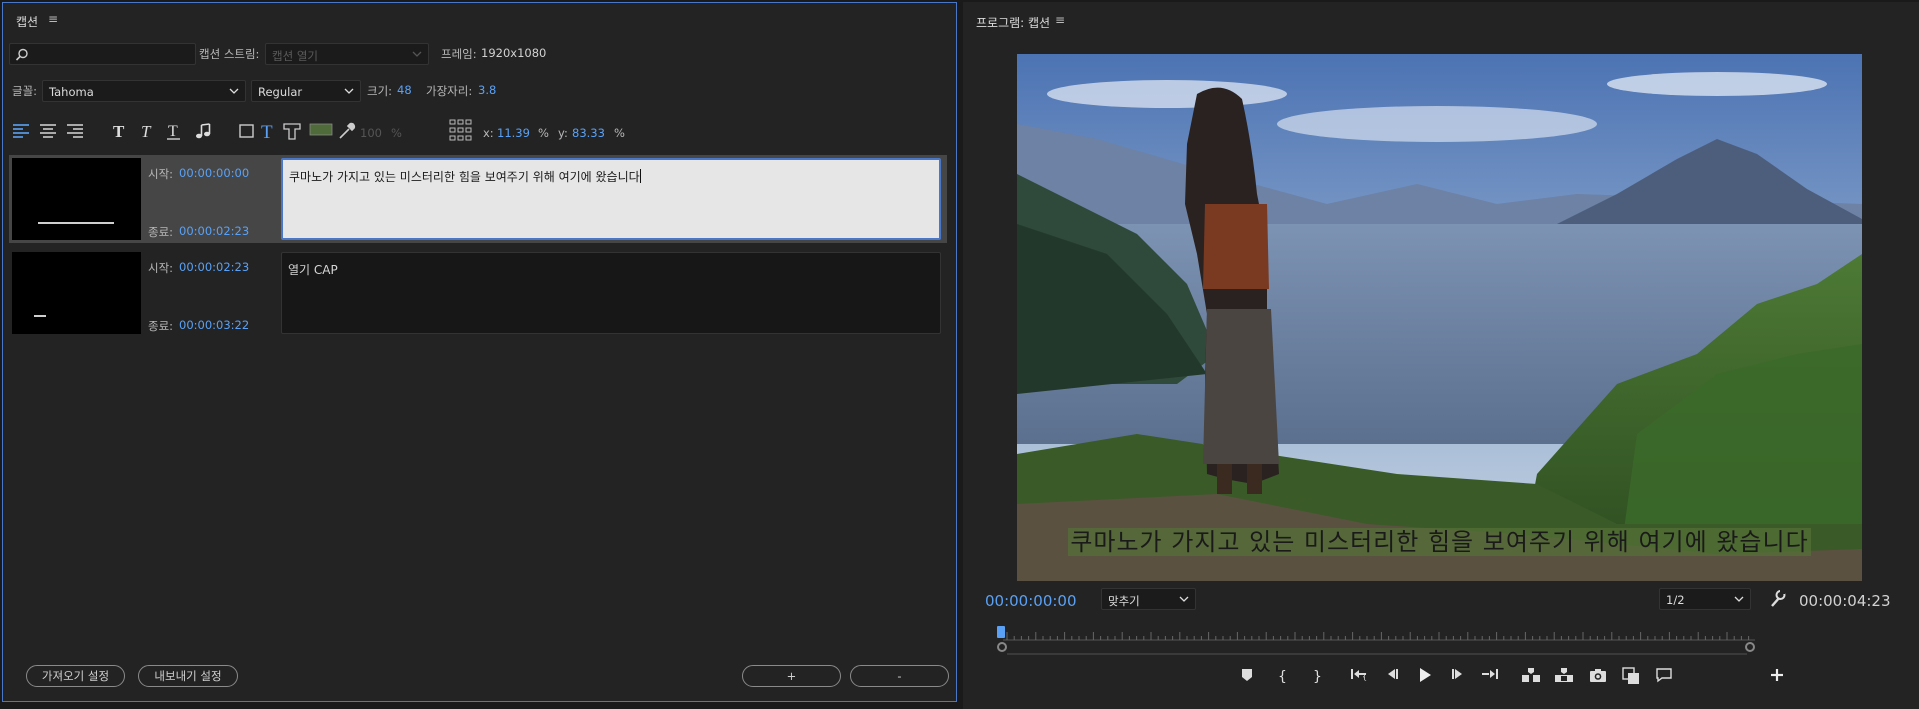  What do you see at coordinates (292, 131) in the screenshot?
I see `text-outline-icon` at bounding box center [292, 131].